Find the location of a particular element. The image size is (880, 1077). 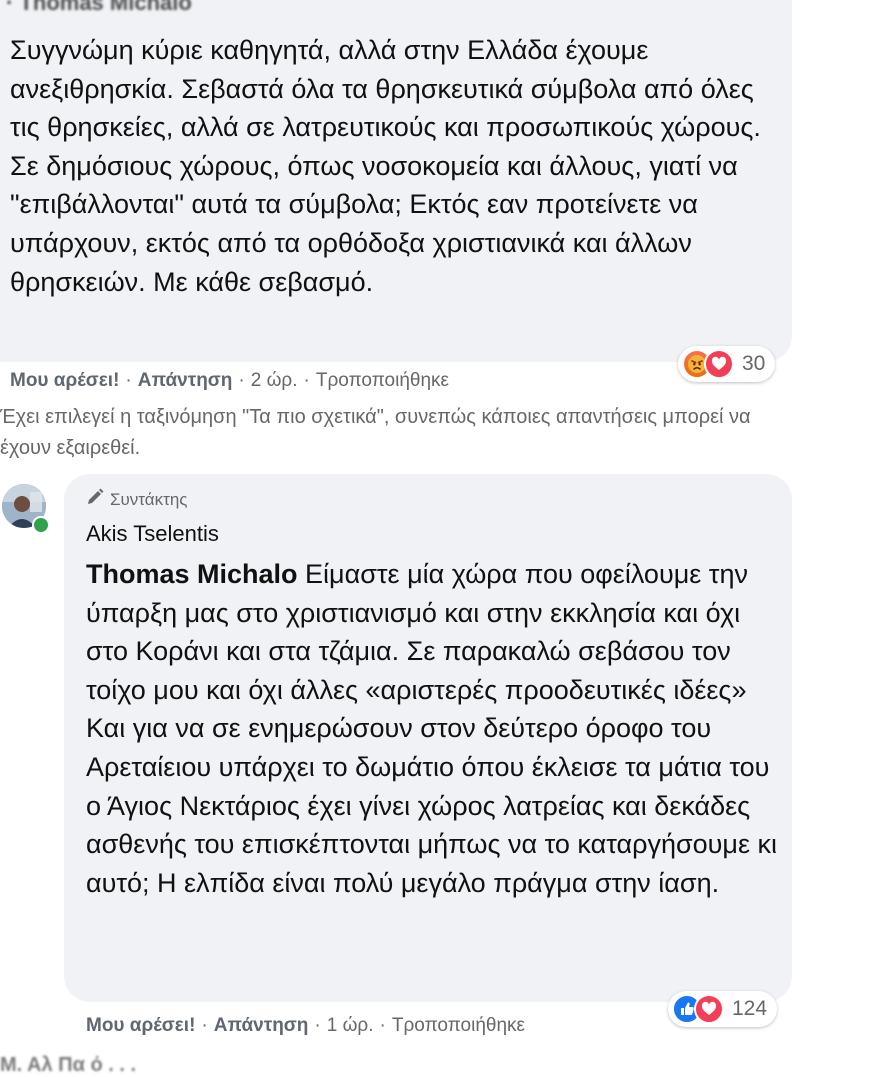

reactions-summary: 30 is located at coordinates (727, 364).